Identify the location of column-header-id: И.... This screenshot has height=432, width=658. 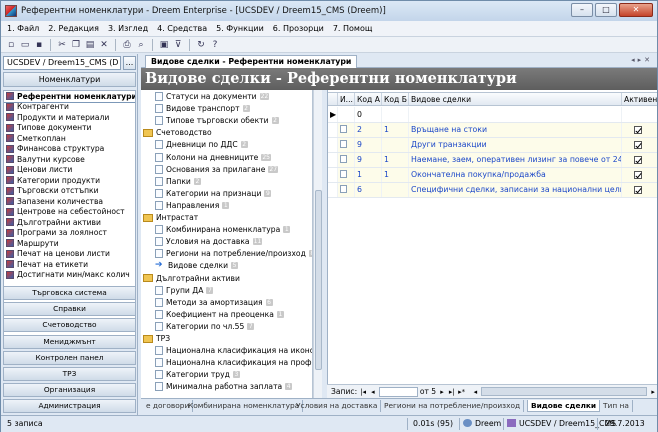
(346, 99).